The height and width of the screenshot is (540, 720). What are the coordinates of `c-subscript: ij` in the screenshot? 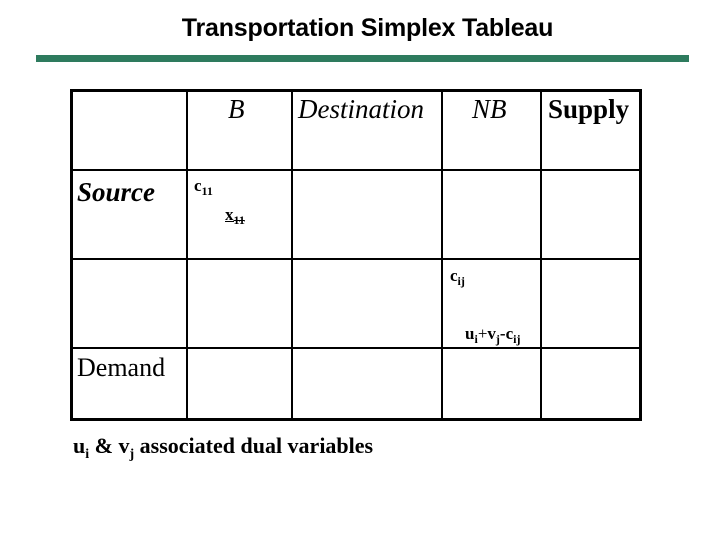 It's located at (517, 339).